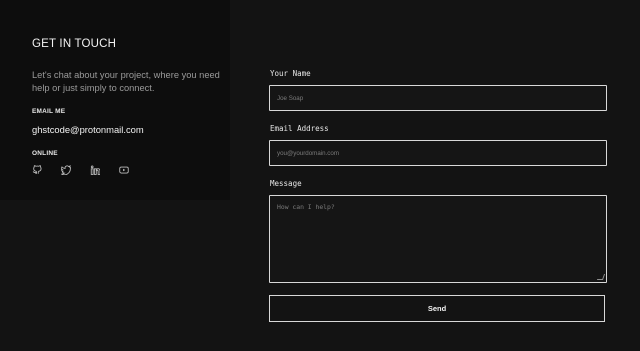 The image size is (640, 351). I want to click on message-field, so click(438, 239).